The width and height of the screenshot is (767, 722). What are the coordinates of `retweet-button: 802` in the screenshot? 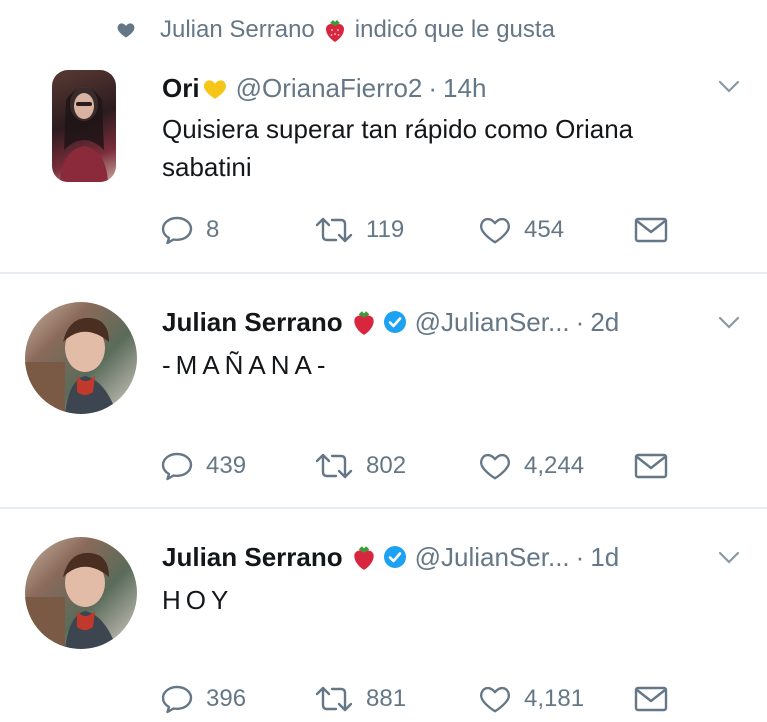 It's located at (360, 466).